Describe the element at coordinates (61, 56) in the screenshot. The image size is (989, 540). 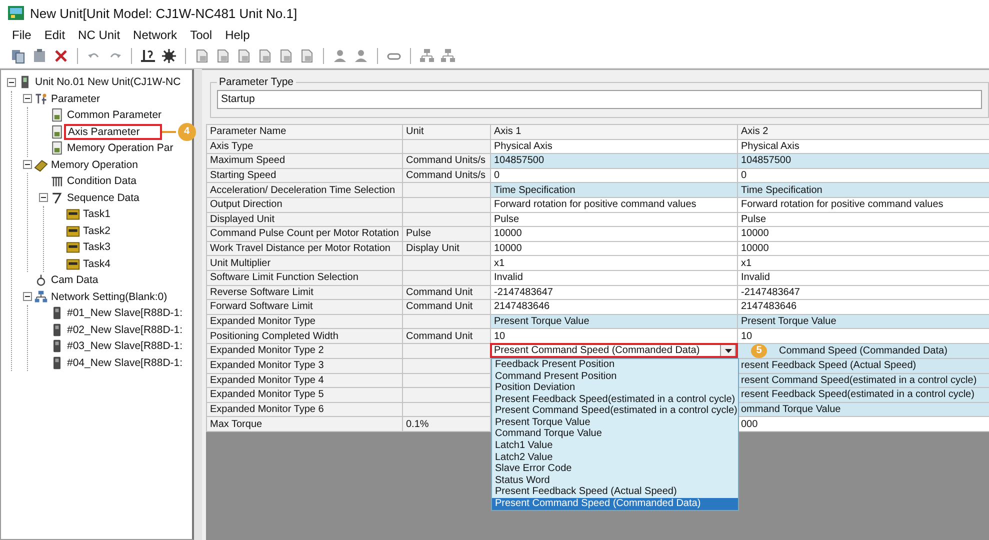
I see `delete-icon` at that location.